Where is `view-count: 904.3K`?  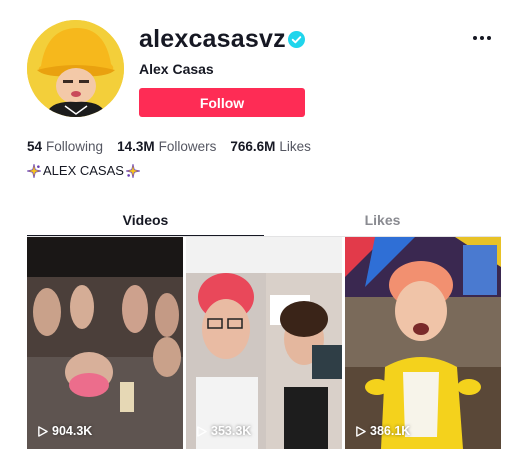
view-count: 904.3K is located at coordinates (64, 431).